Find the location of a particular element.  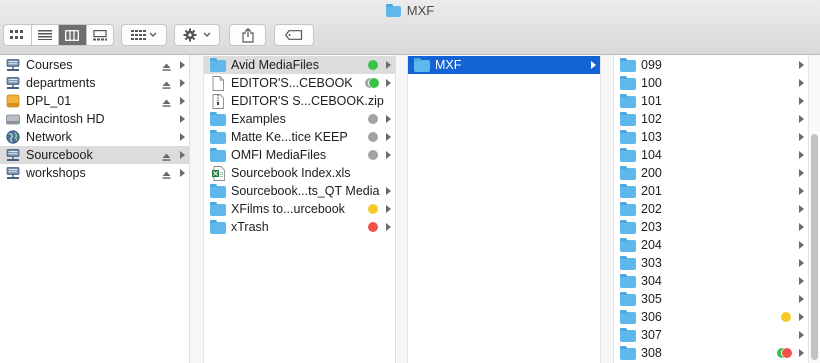

list-item: 306 is located at coordinates (711, 317).